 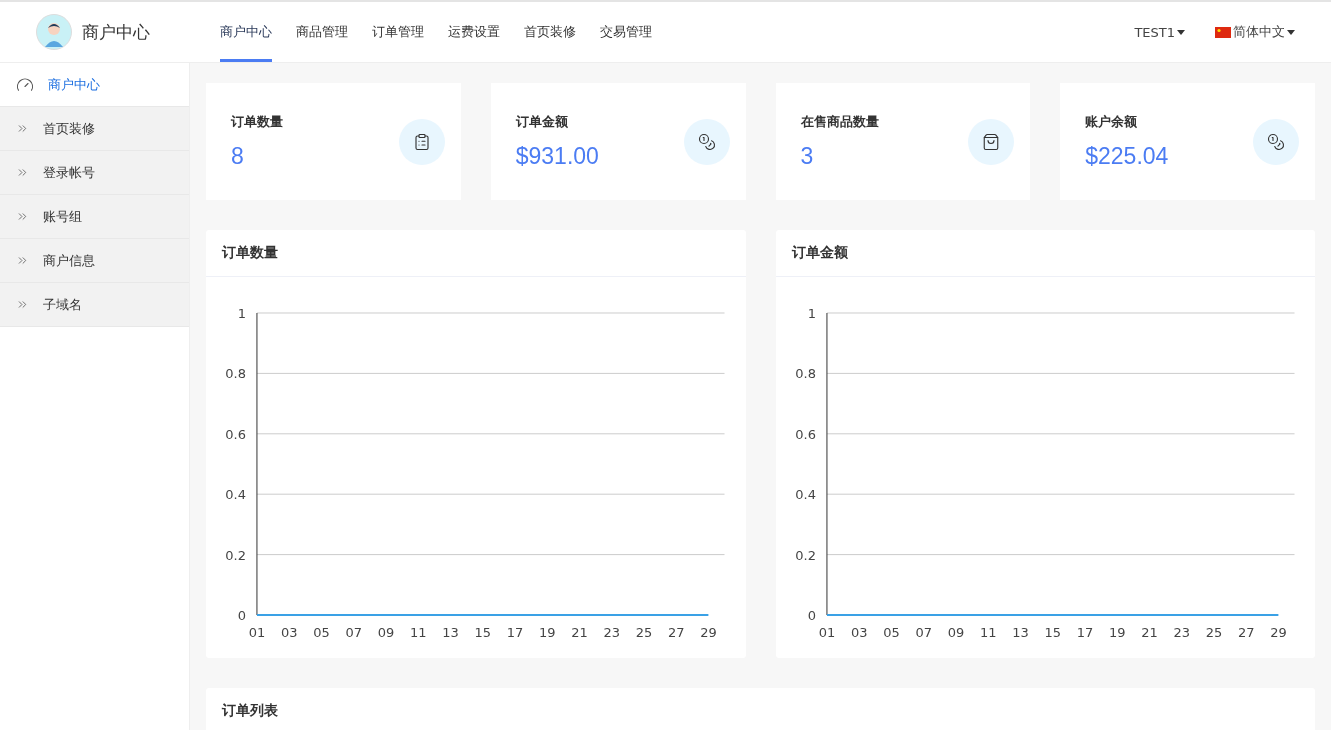 I want to click on stat-title: 在售商品数量, so click(x=840, y=122).